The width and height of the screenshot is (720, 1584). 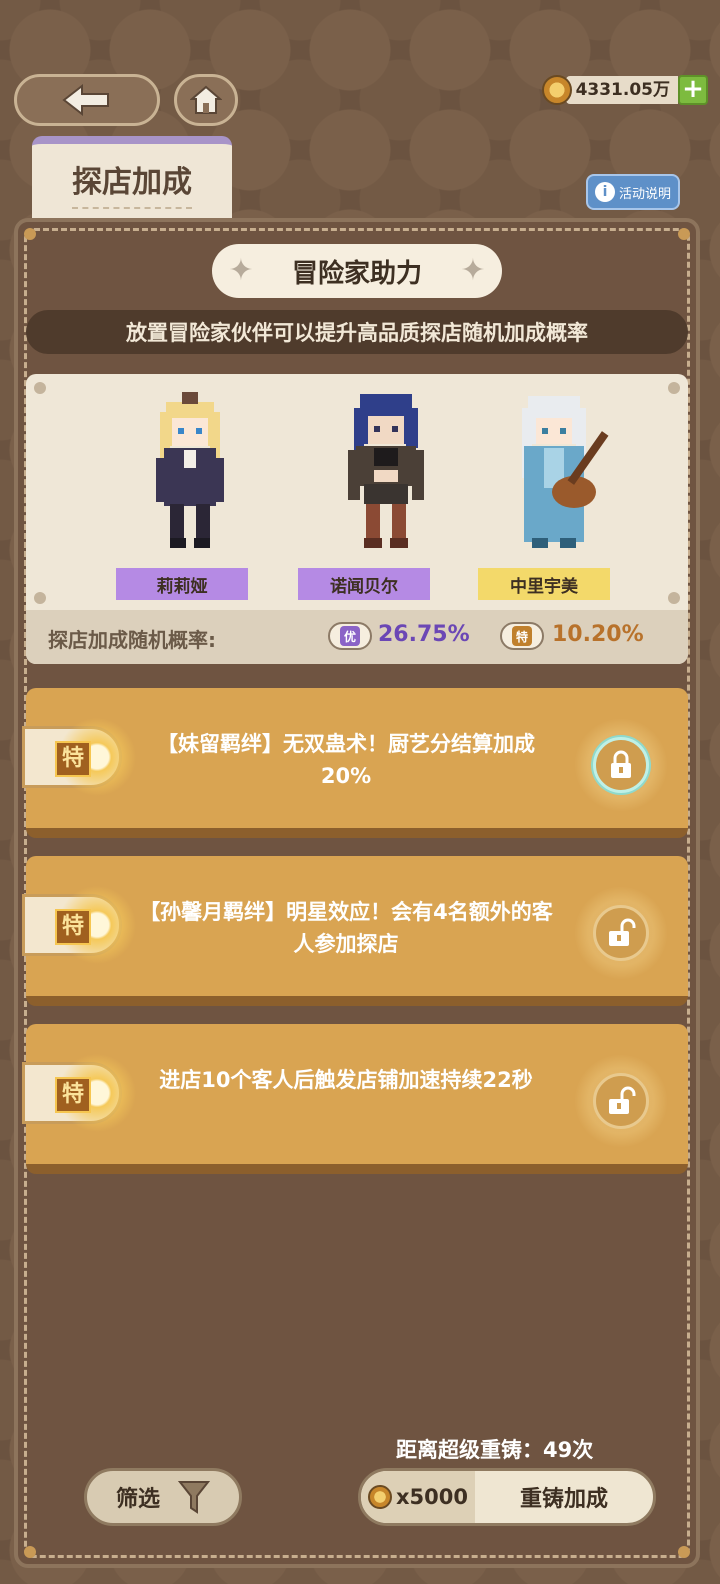 I want to click on back-arrow-icon, so click(x=85, y=100).